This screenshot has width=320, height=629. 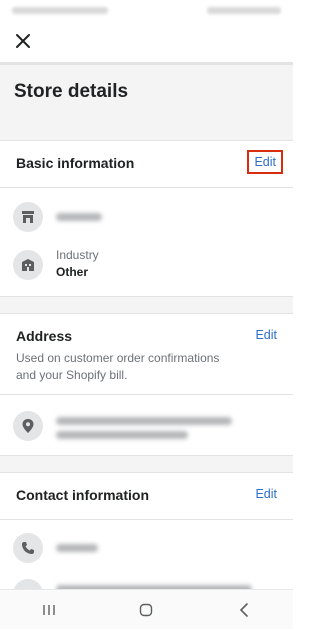 What do you see at coordinates (244, 10) in the screenshot?
I see `status-bar-right-blurred` at bounding box center [244, 10].